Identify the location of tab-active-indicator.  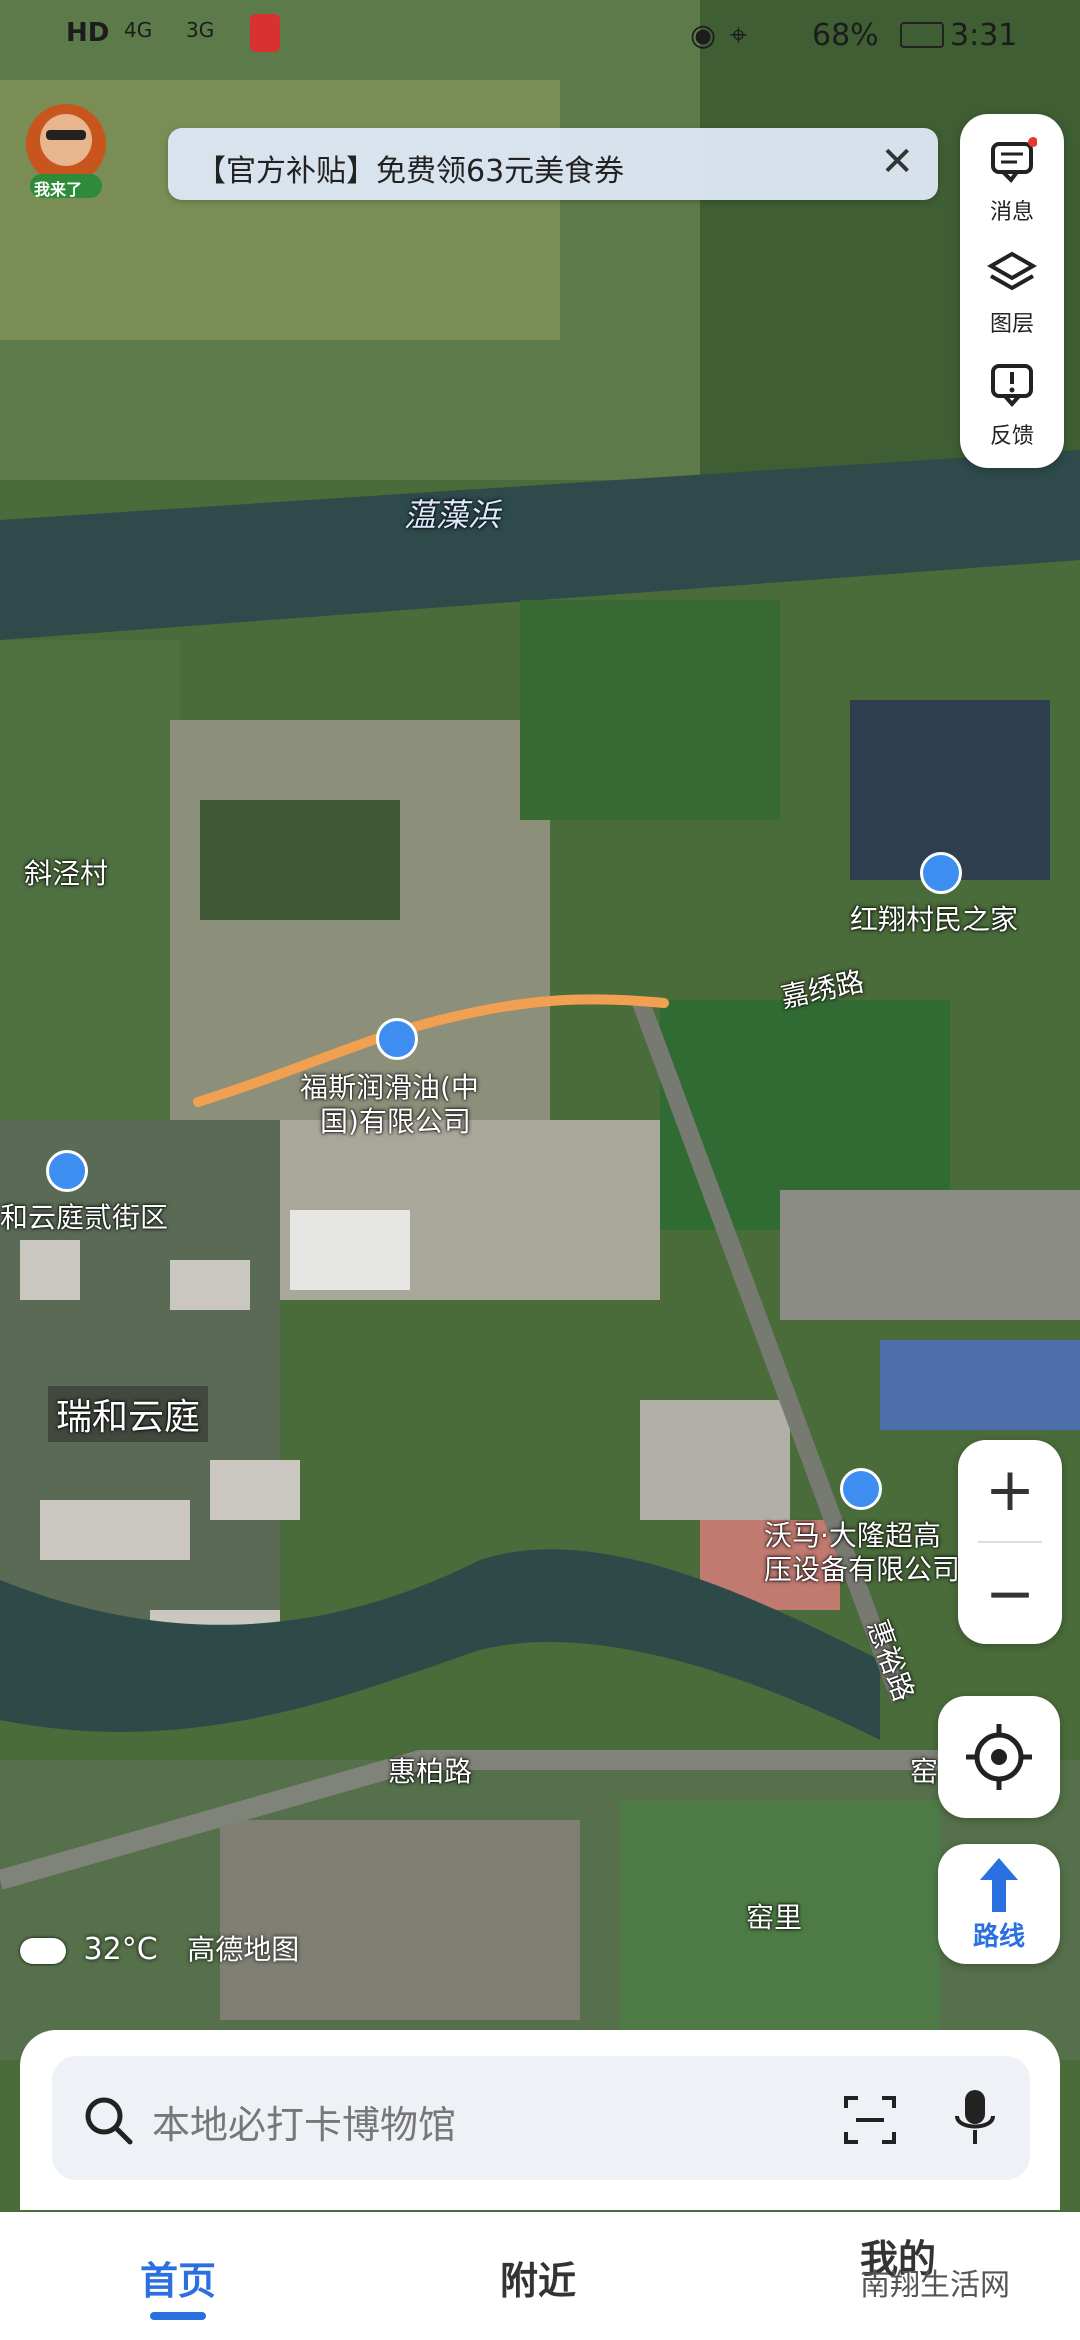
(178, 2316).